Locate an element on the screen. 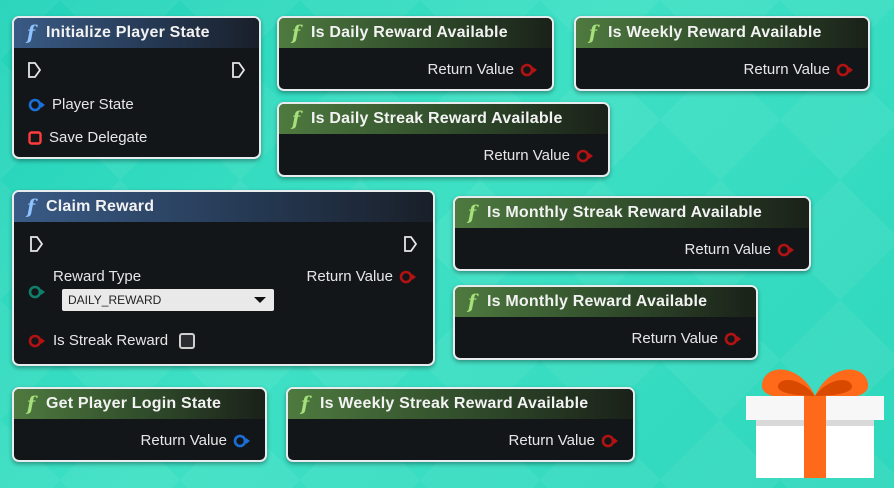 The width and height of the screenshot is (894, 488). node-get-player-login-state: f Get Player Login State Return Value is located at coordinates (139, 424).